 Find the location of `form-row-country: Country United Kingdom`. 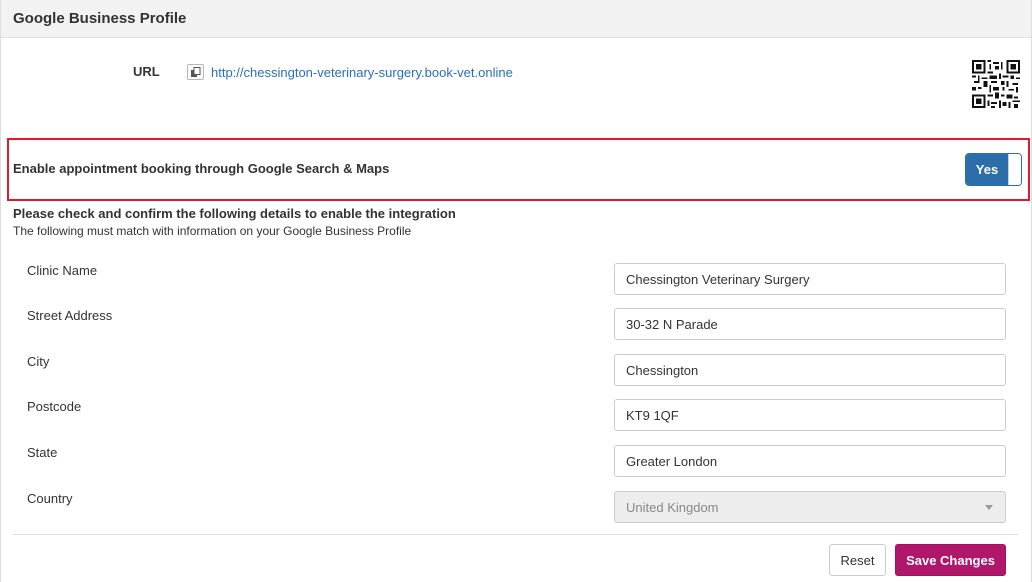

form-row-country: Country United Kingdom is located at coordinates (516, 508).